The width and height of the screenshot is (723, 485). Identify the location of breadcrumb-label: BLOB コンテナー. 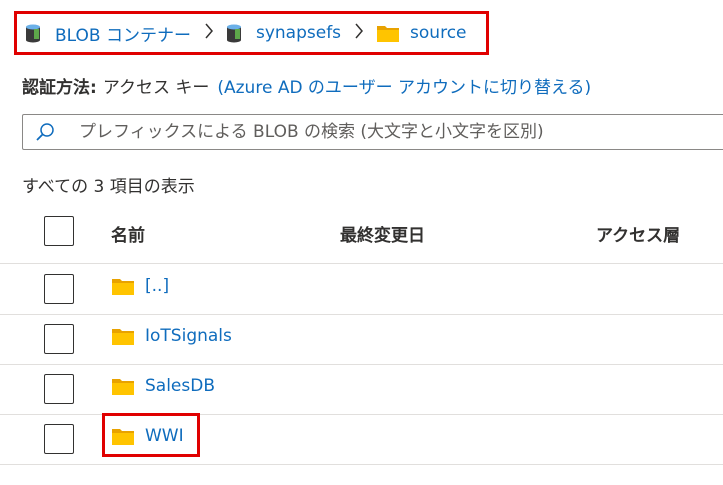
(123, 35).